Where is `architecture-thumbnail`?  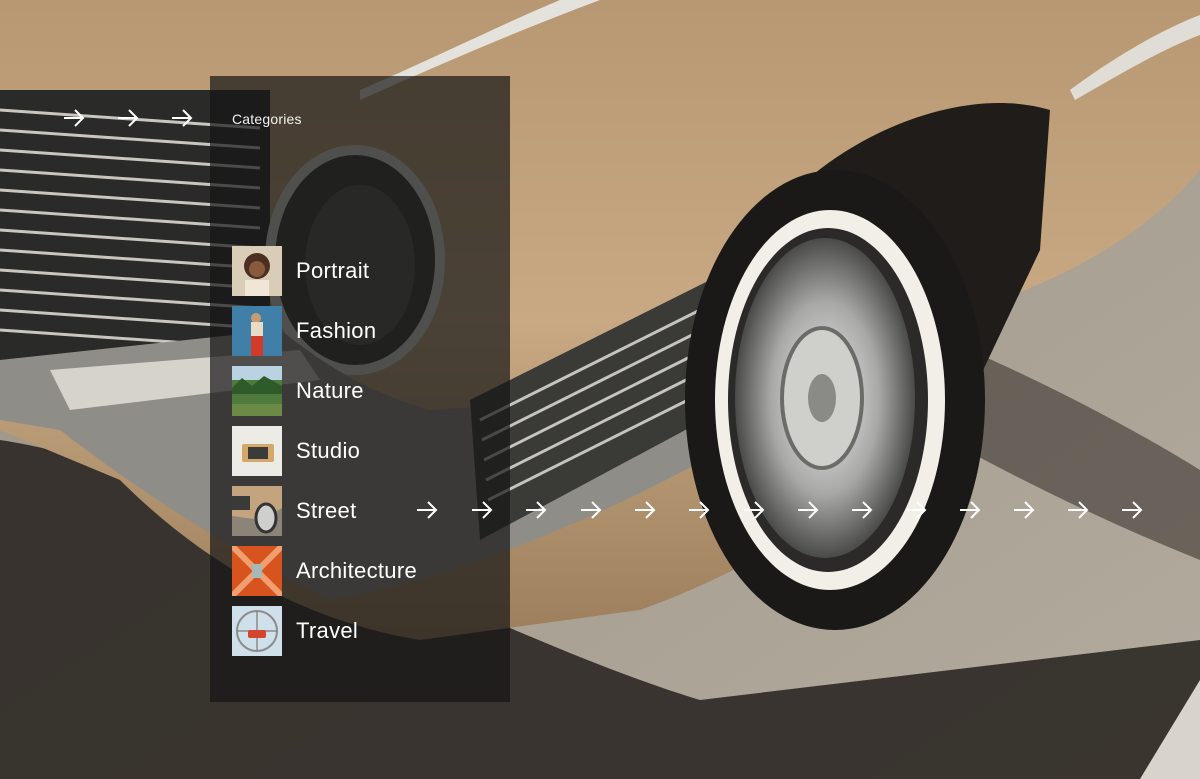
architecture-thumbnail is located at coordinates (257, 571).